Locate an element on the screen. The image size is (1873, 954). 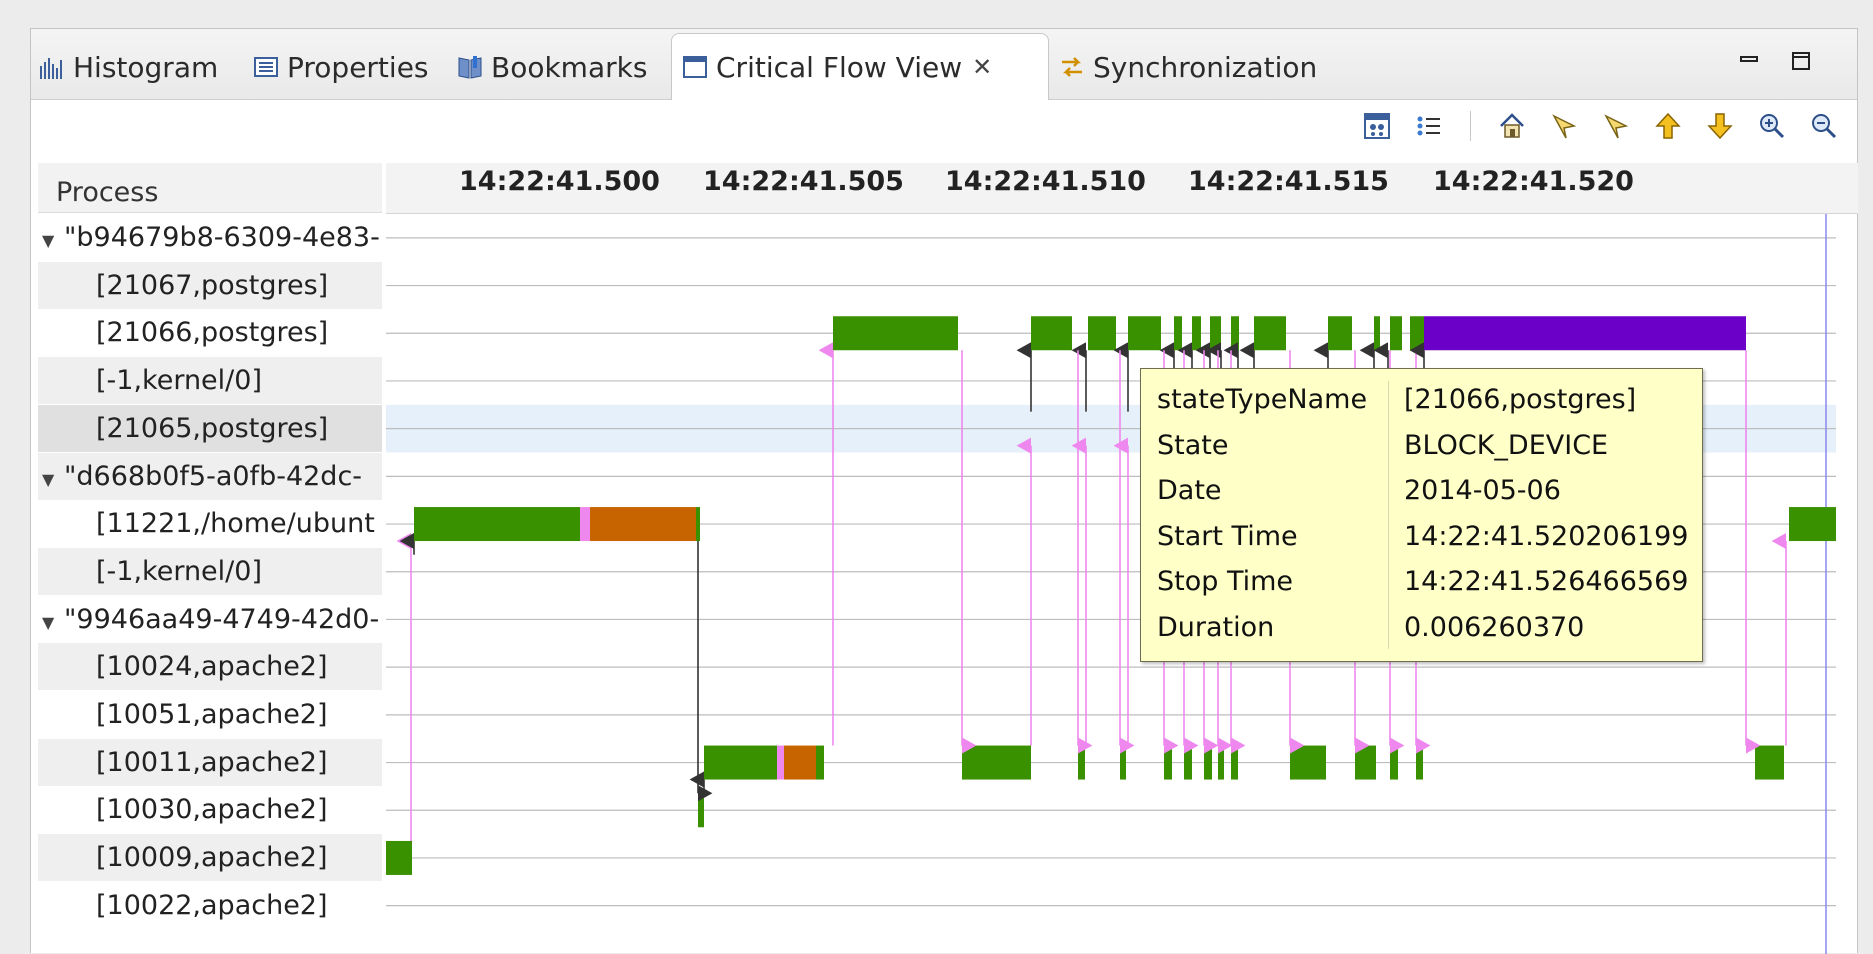
tree-group-row: ▼ "d668b0f5-a0fb-42dc- is located at coordinates (210, 476).